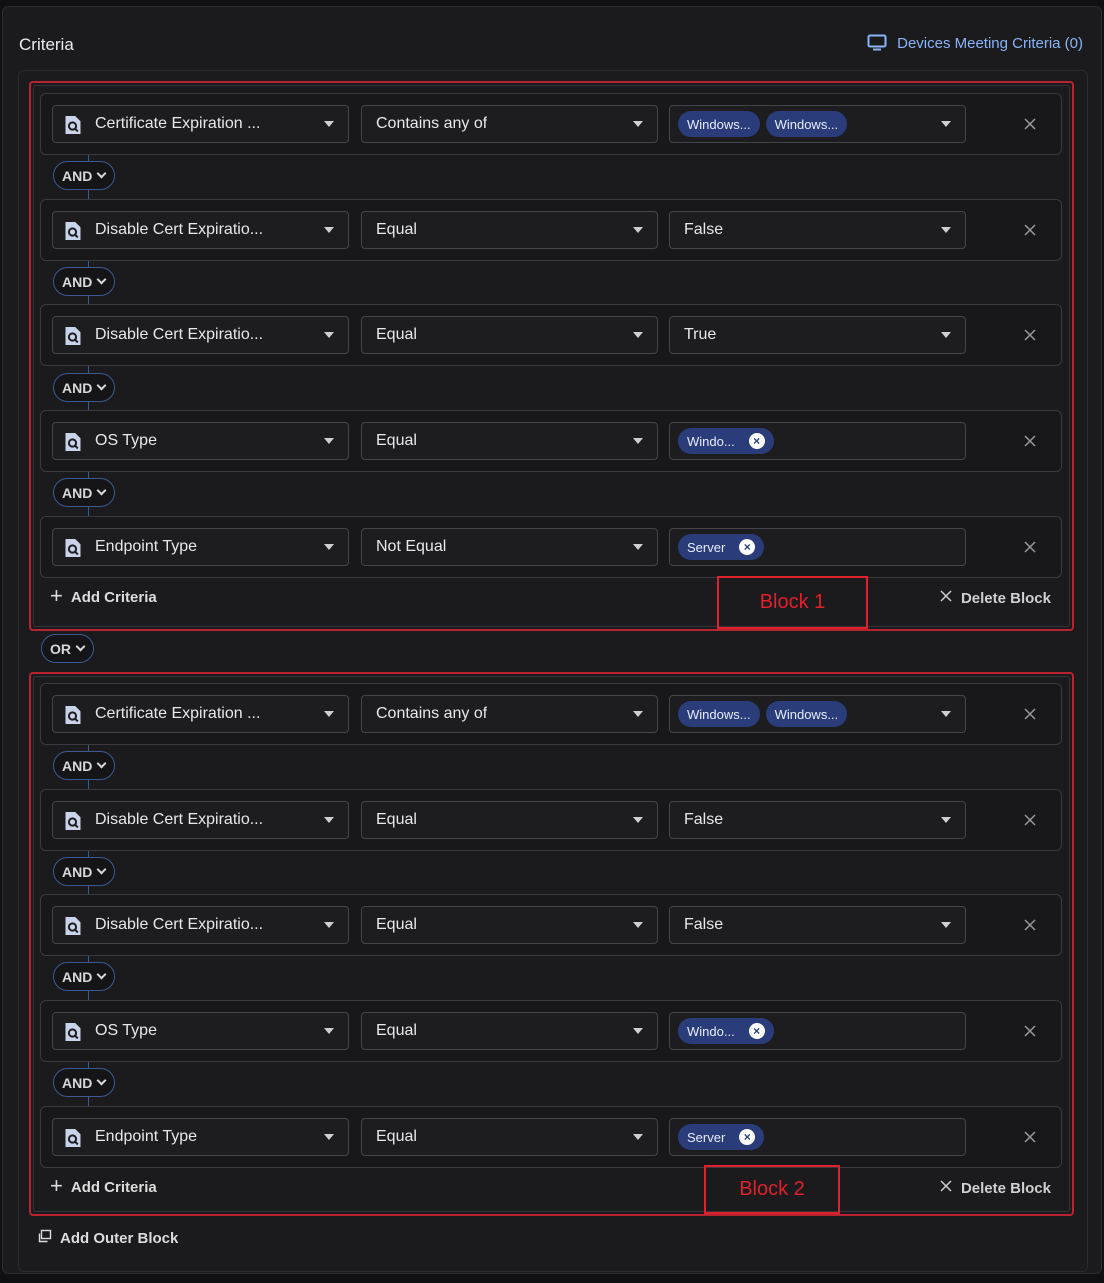 Image resolution: width=1104 pixels, height=1283 pixels. I want to click on devices-meeting-criteria-link: Devices Meeting Criteria (0), so click(975, 43).